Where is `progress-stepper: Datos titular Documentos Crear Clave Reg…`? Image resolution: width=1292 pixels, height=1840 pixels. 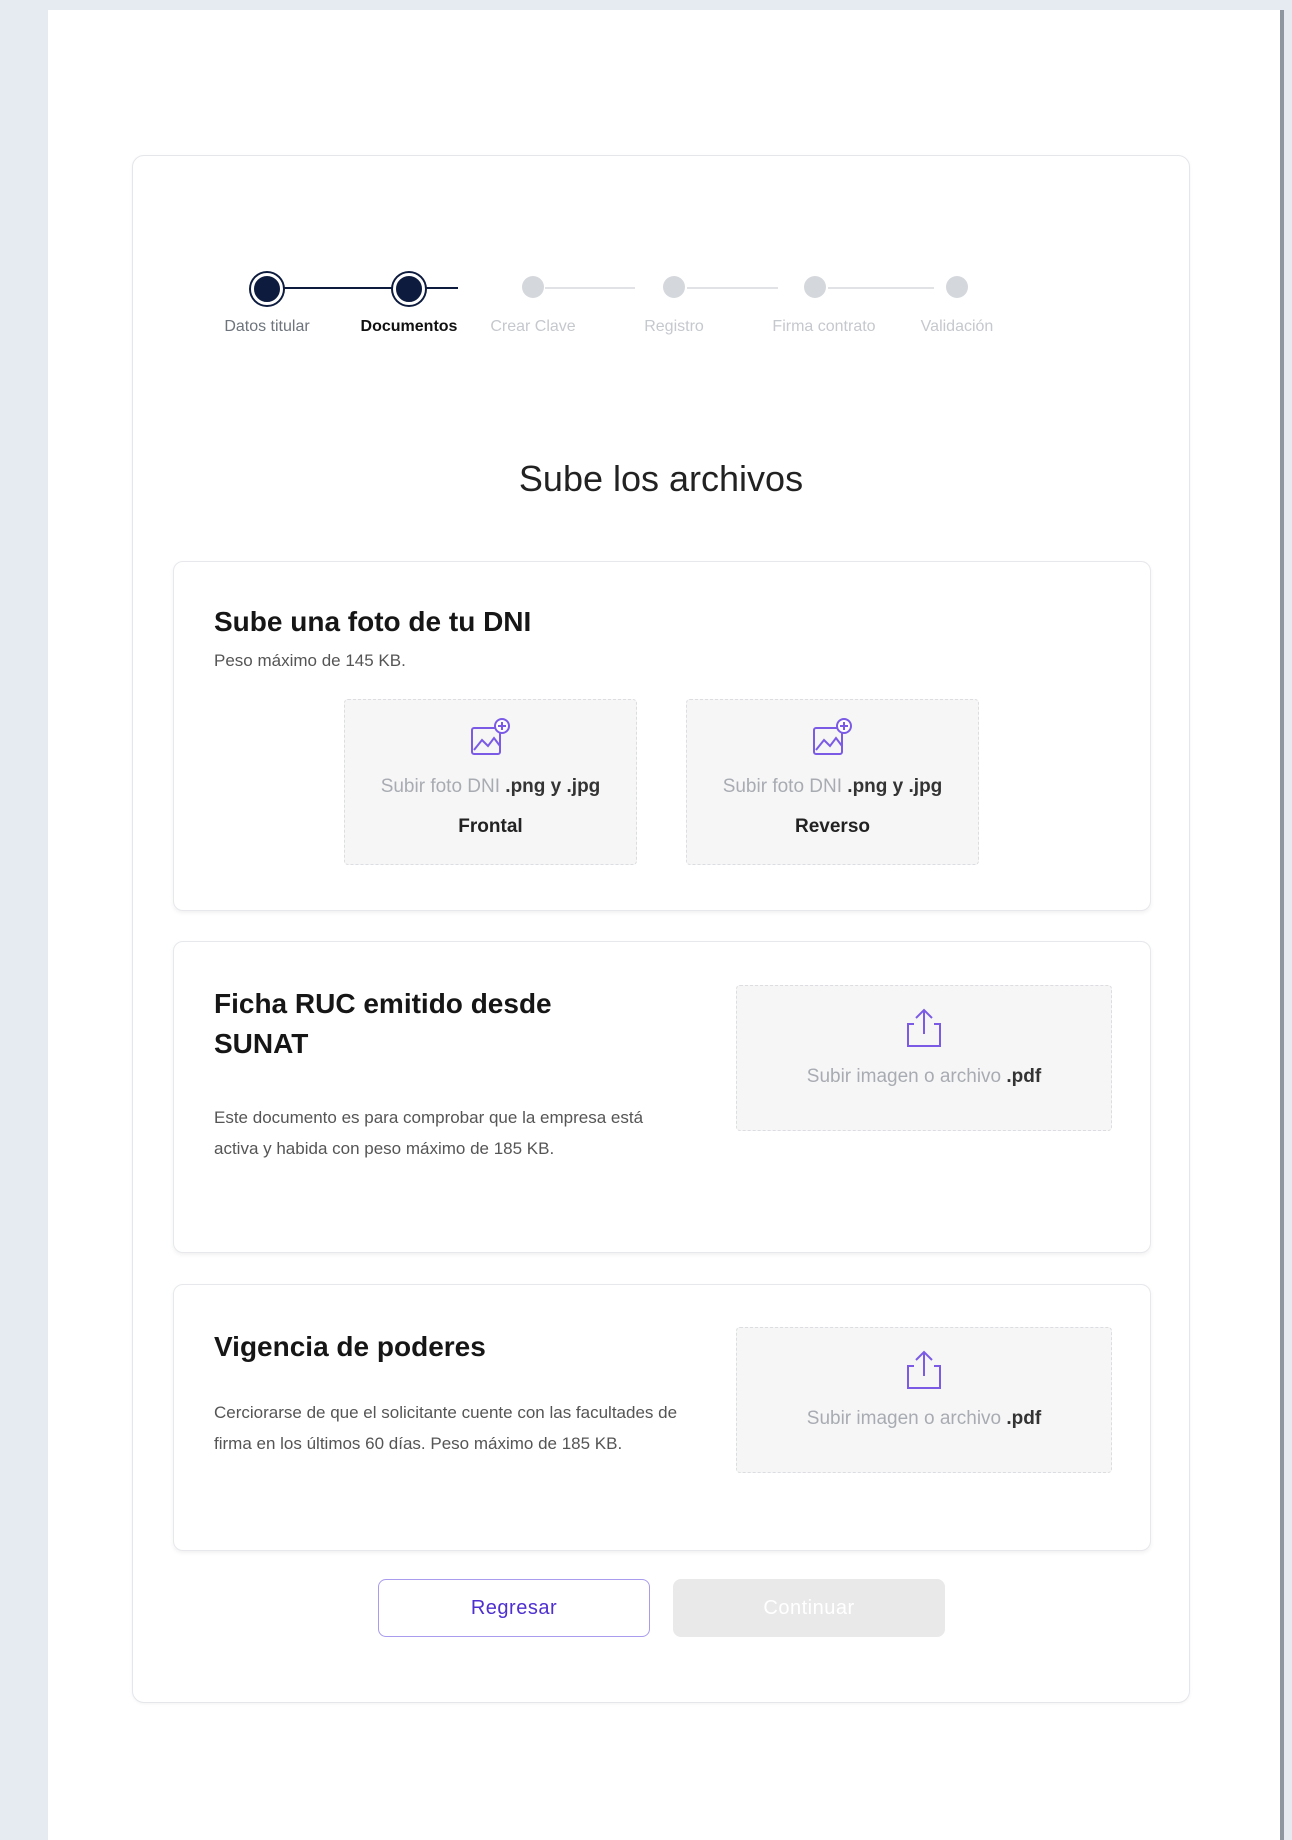
progress-stepper: Datos titular Documentos Crear Clave Reg… is located at coordinates (653, 314).